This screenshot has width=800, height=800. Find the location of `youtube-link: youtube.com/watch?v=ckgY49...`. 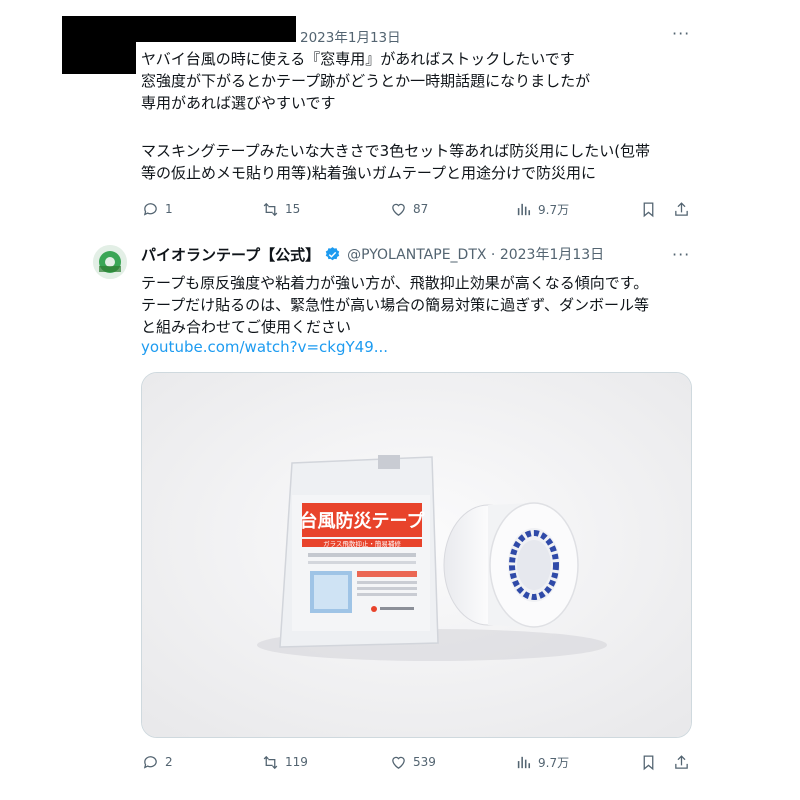

youtube-link: youtube.com/watch?v=ckgY49... is located at coordinates (264, 347).